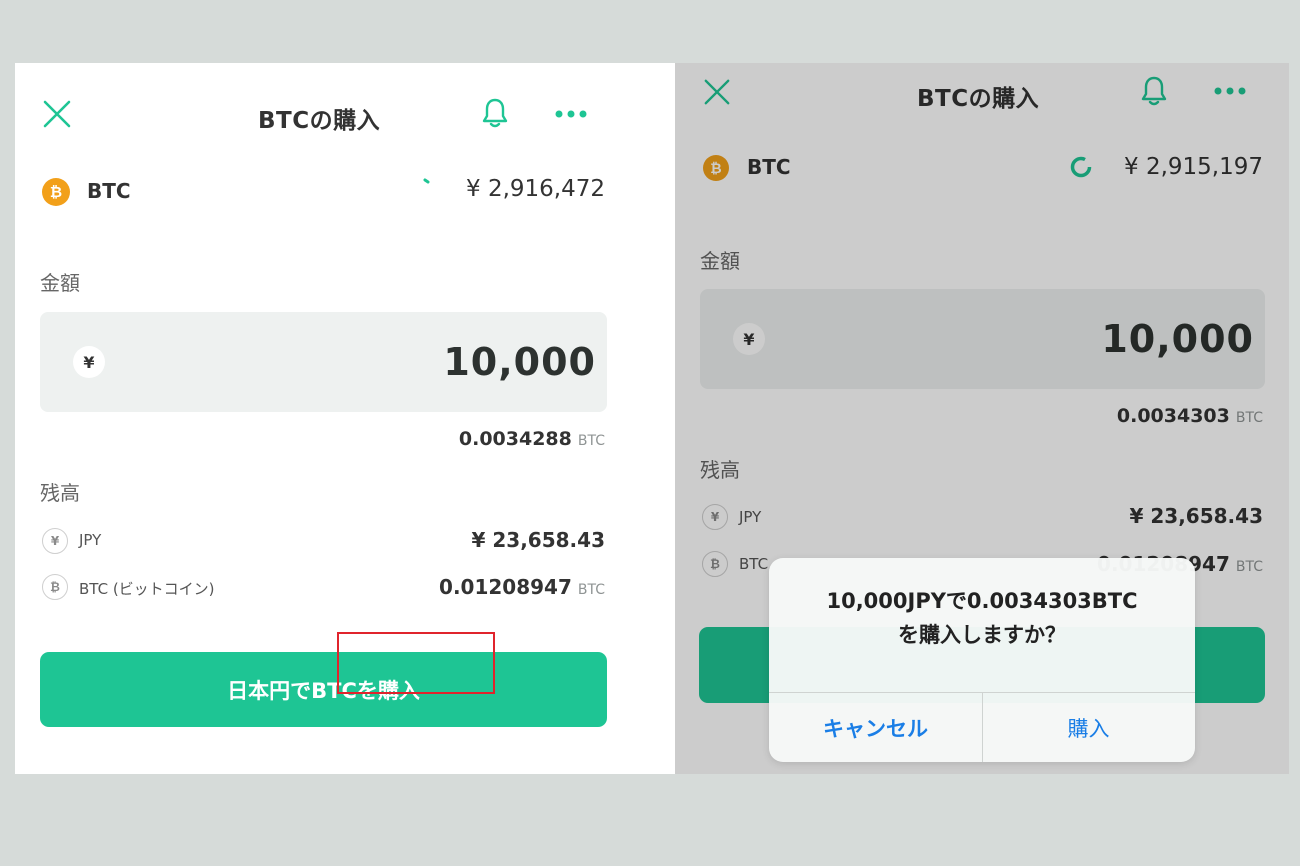 The image size is (1300, 866). I want to click on balance-label: 残高, so click(60, 493).